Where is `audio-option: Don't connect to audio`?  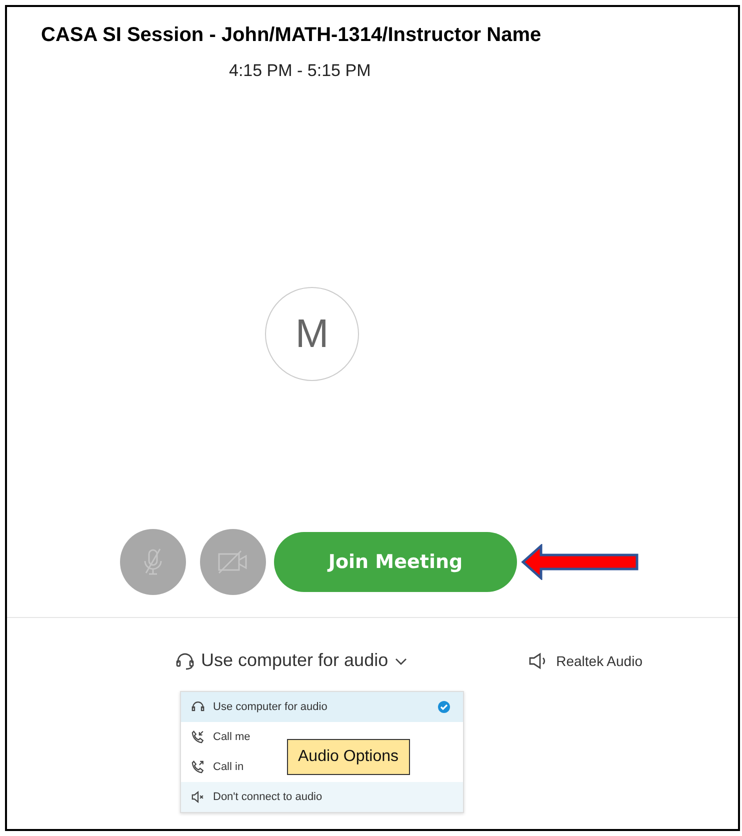 audio-option: Don't connect to audio is located at coordinates (322, 797).